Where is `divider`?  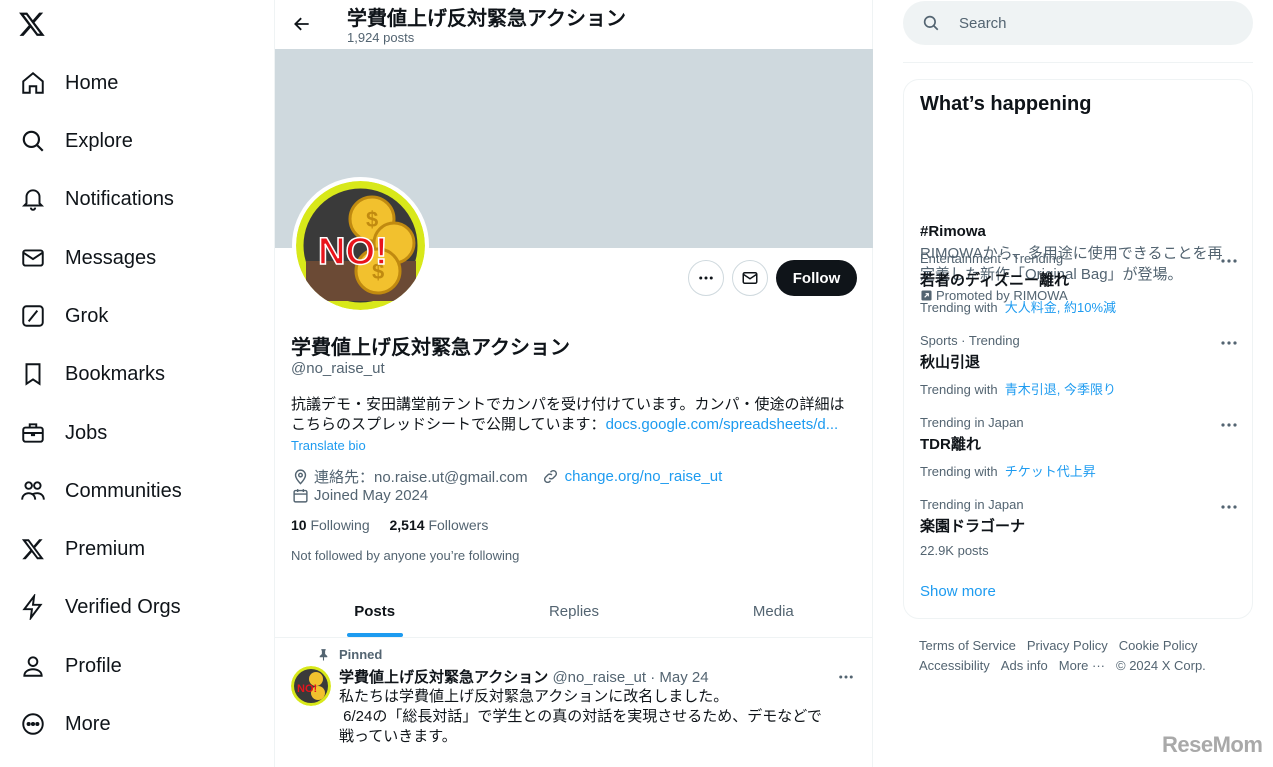 divider is located at coordinates (1078, 62).